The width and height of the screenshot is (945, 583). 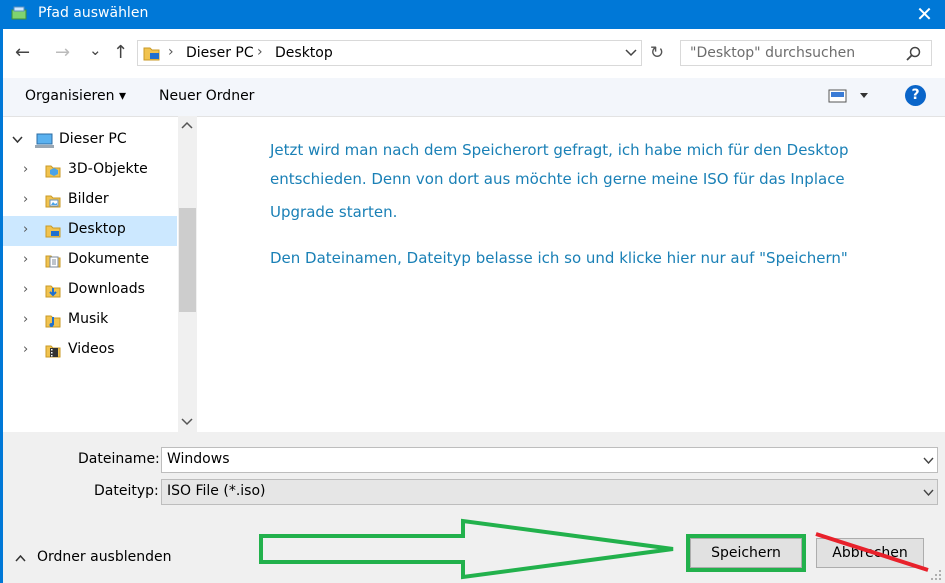 What do you see at coordinates (19, 13) in the screenshot?
I see `app-icon` at bounding box center [19, 13].